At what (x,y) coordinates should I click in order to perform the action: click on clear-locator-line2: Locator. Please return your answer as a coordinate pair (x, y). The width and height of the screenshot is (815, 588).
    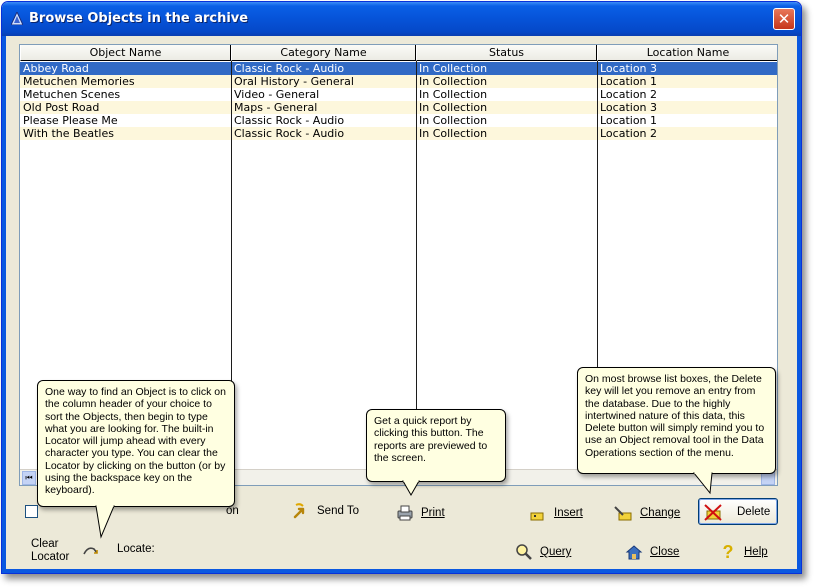
    Looking at the image, I should click on (50, 557).